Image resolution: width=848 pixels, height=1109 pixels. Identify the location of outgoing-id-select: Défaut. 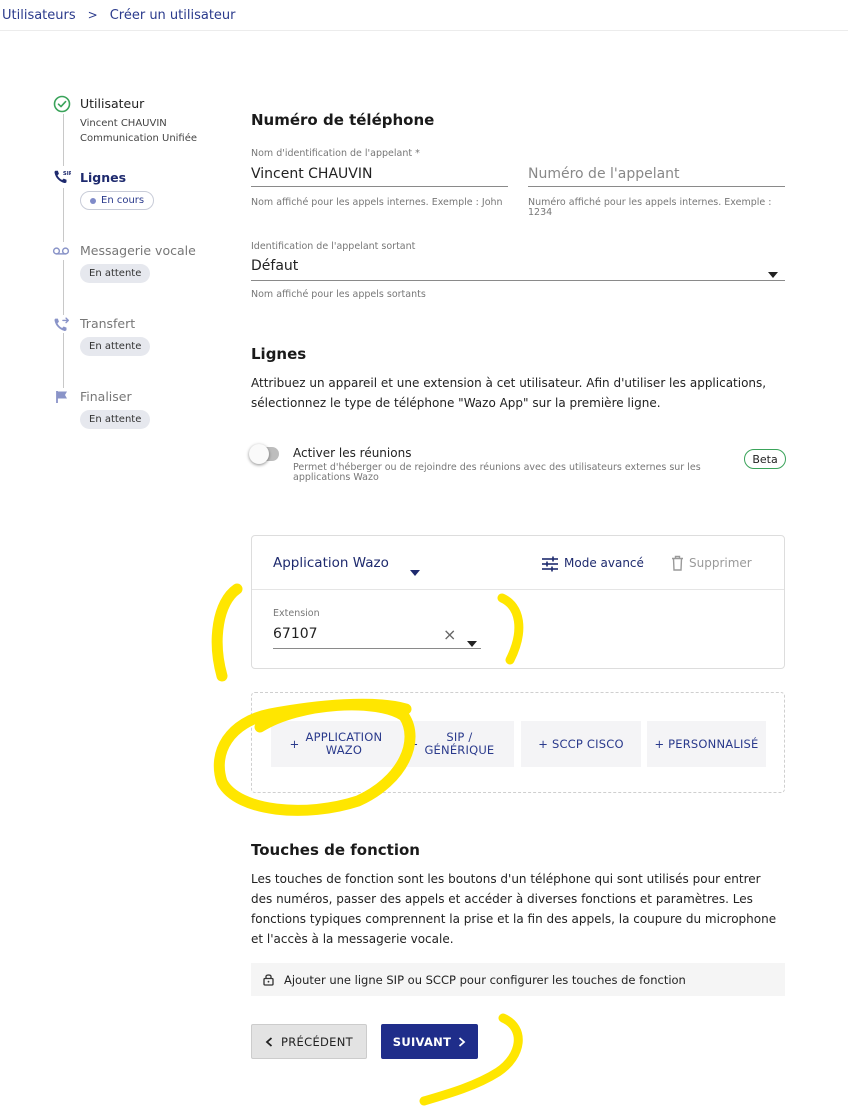
(274, 266).